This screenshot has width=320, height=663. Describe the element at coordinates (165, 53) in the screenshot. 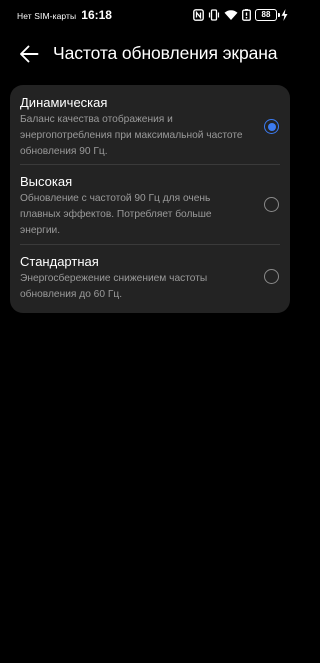

I see `page-title: Частота обновления экрана` at that location.